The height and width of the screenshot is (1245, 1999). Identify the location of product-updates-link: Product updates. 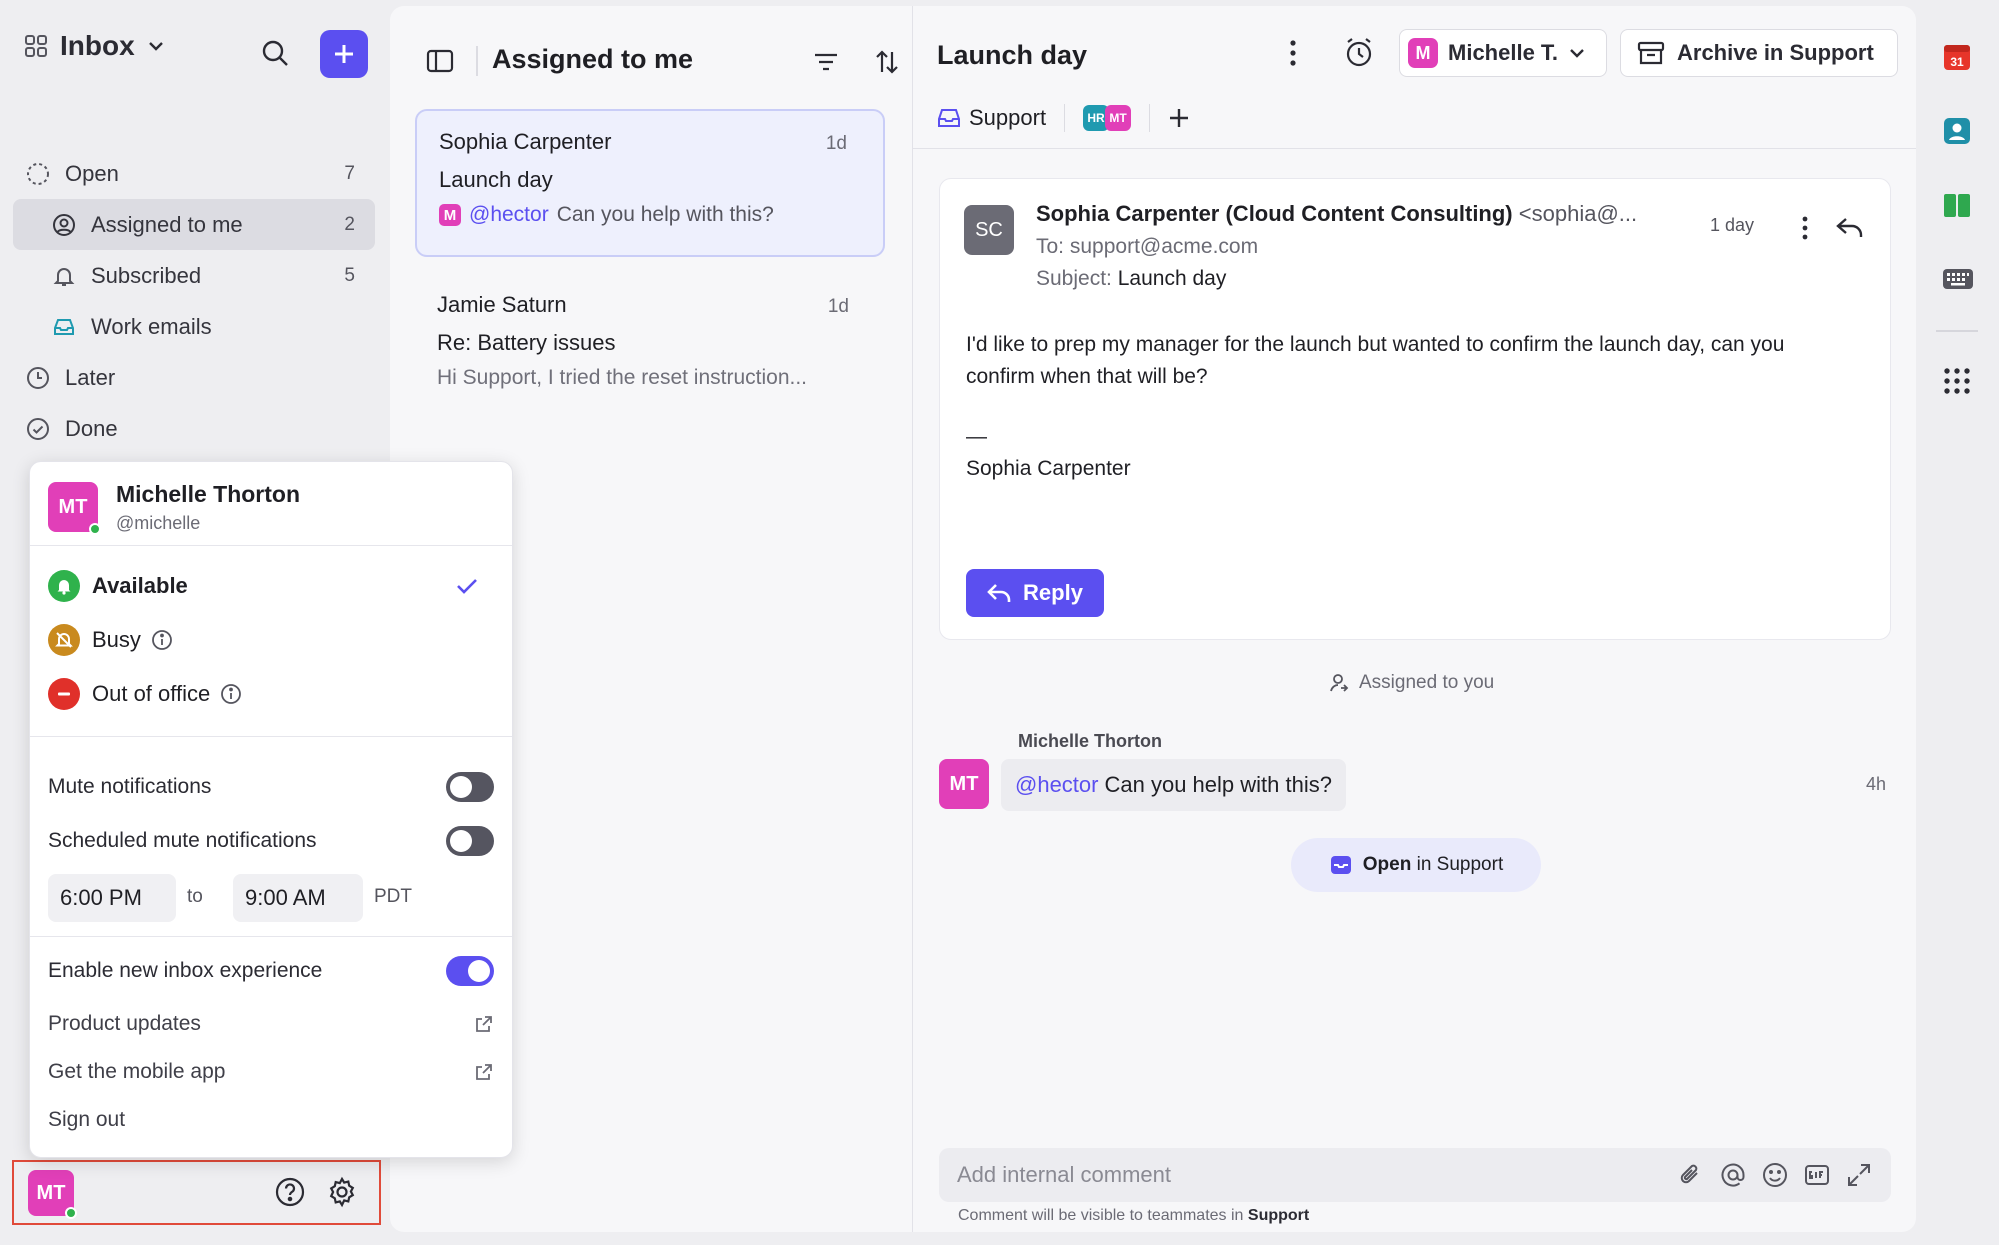
(271, 1024).